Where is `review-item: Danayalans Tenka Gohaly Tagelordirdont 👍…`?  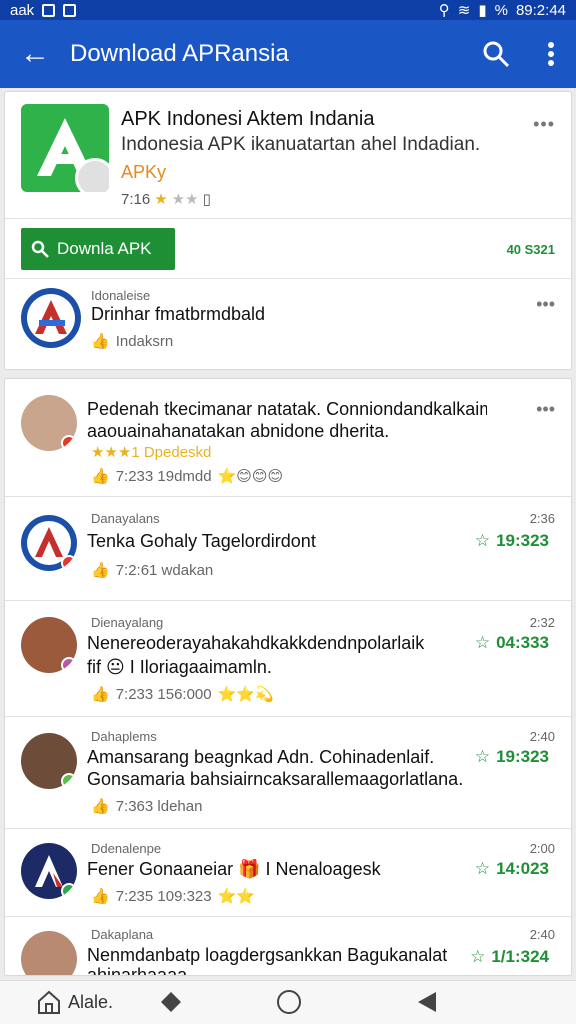 review-item: Danayalans Tenka Gohaly Tagelordirdont 👍… is located at coordinates (288, 549).